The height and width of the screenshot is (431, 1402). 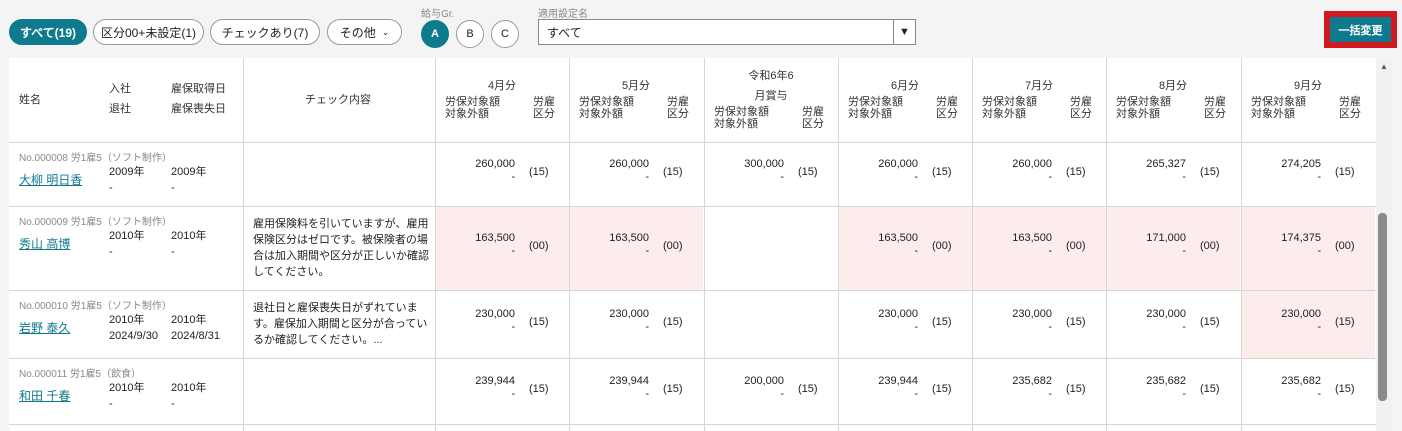 What do you see at coordinates (120, 89) in the screenshot?
I see `header-join: 入社` at bounding box center [120, 89].